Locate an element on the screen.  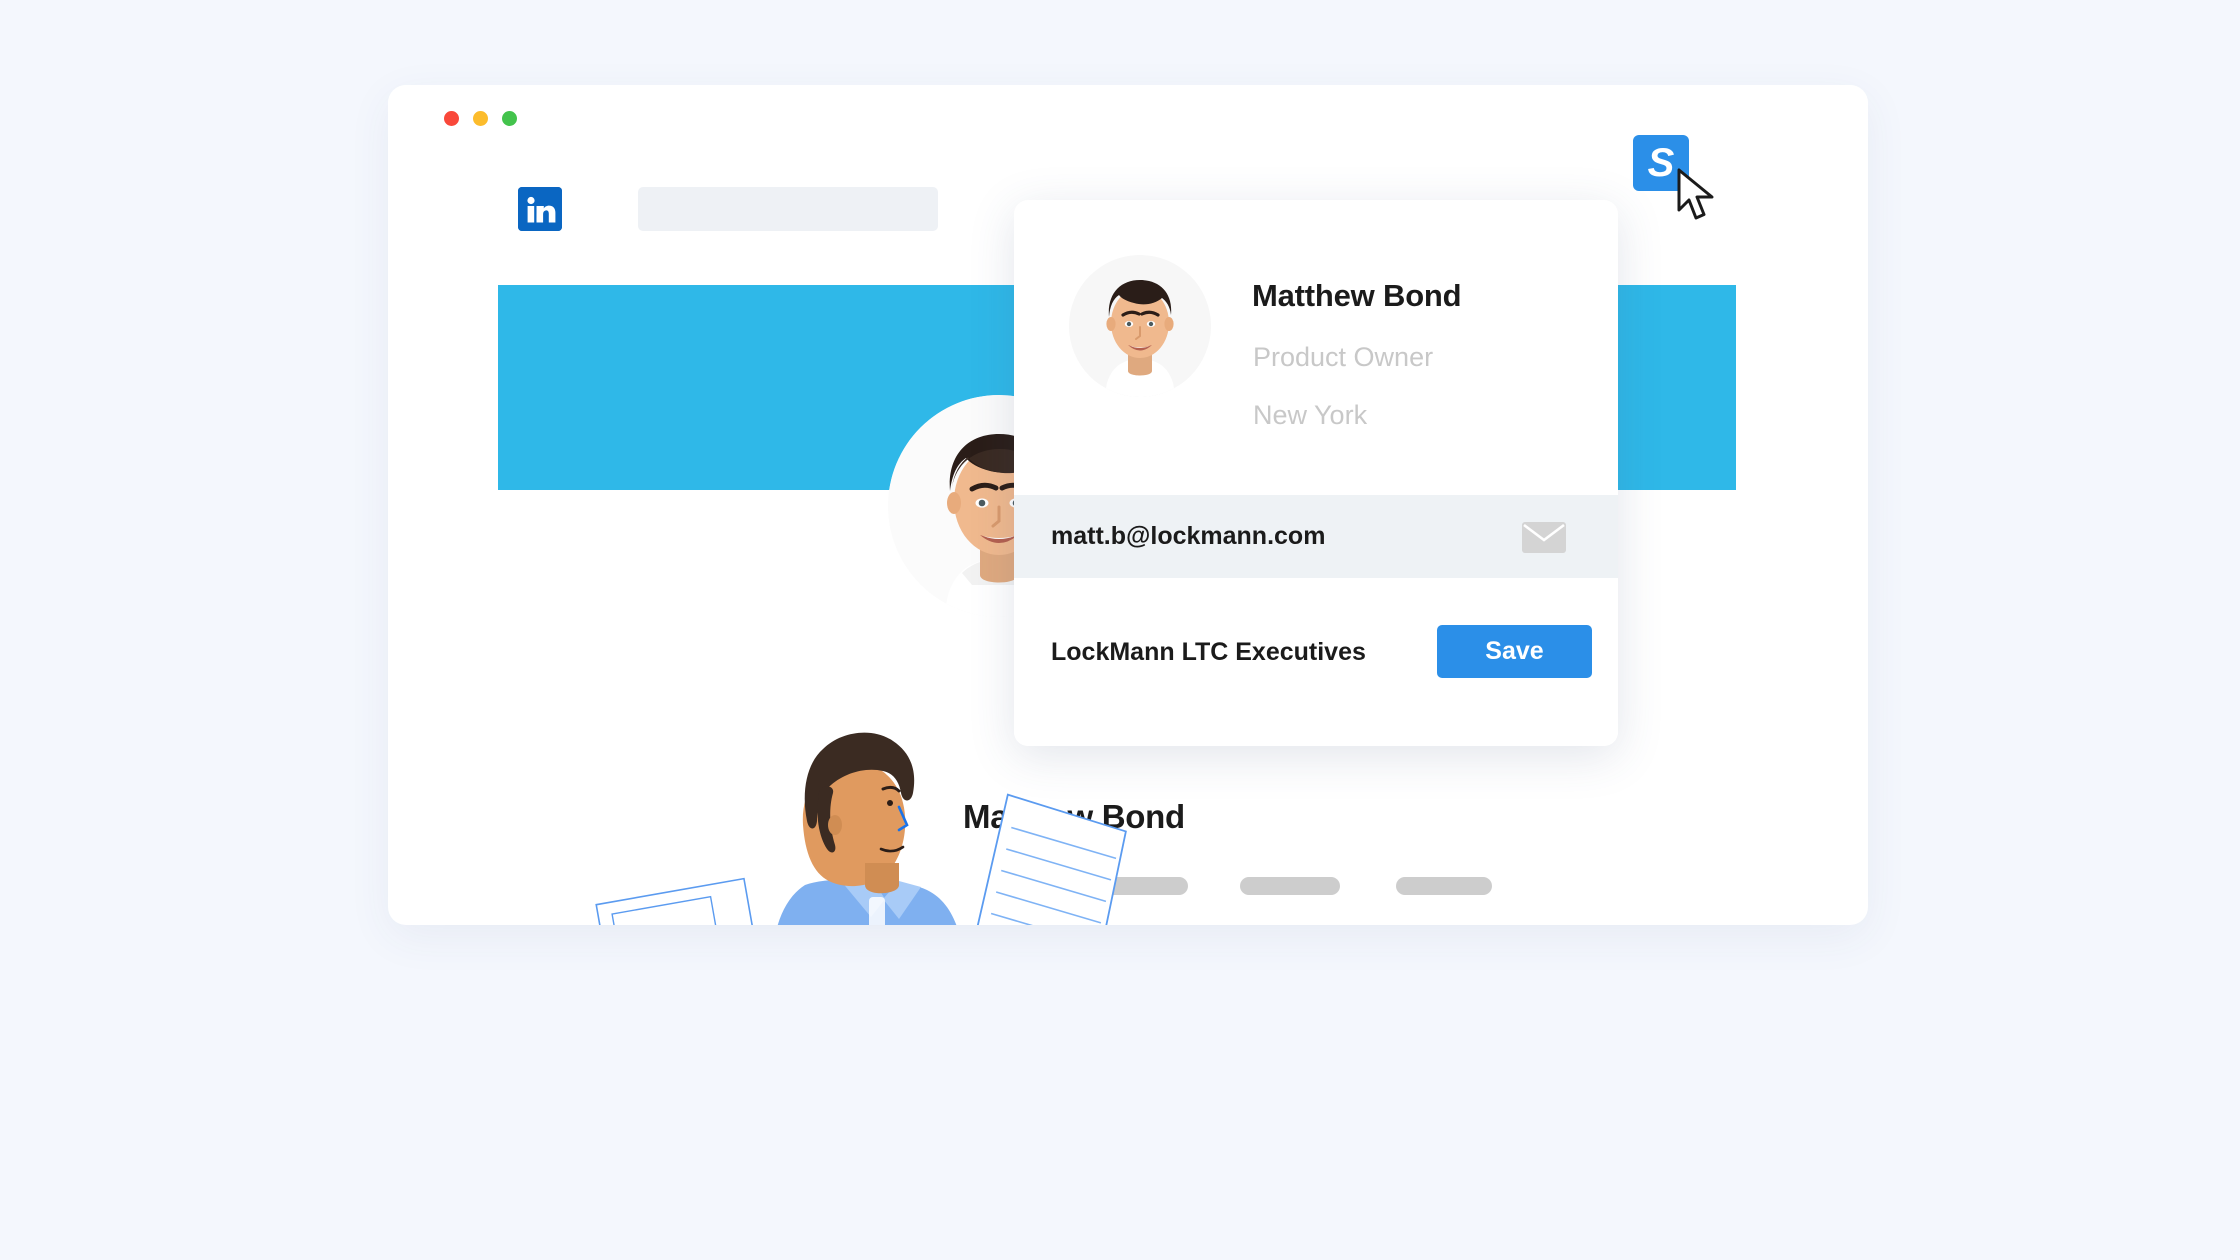
save-button: Save is located at coordinates (1514, 651).